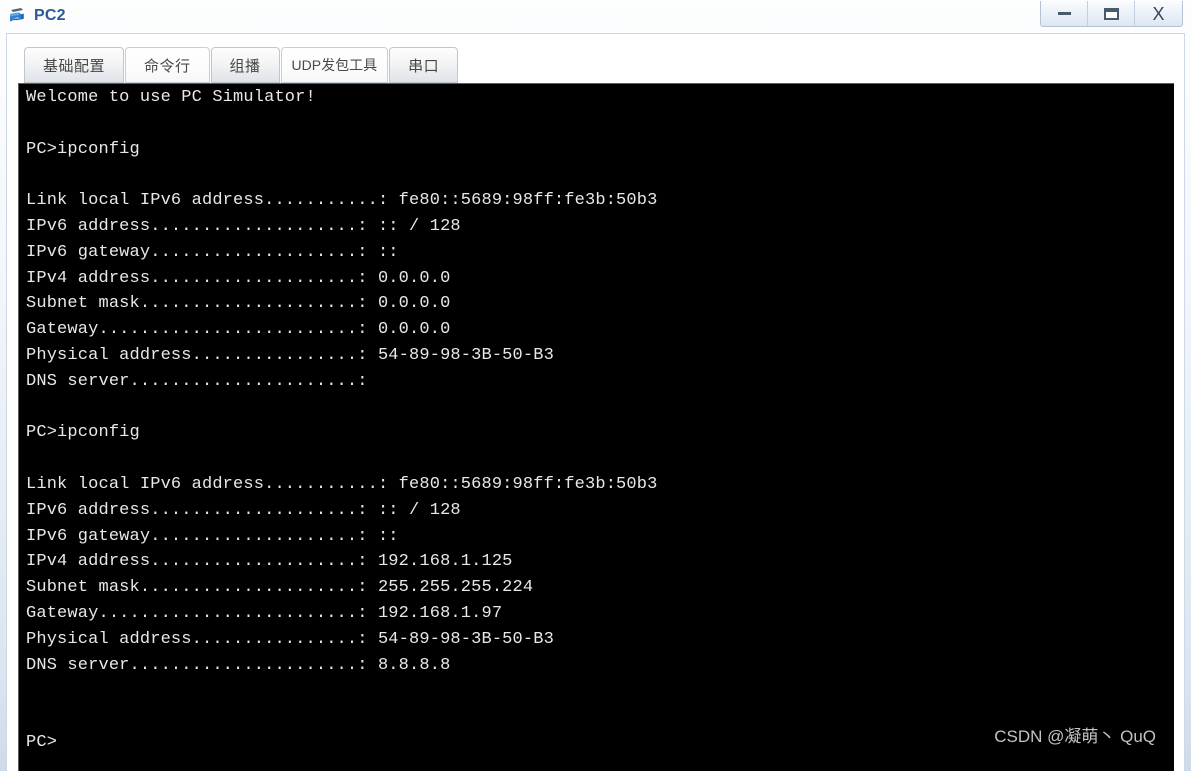  I want to click on tab-label: UDP发包工具, so click(334, 65).